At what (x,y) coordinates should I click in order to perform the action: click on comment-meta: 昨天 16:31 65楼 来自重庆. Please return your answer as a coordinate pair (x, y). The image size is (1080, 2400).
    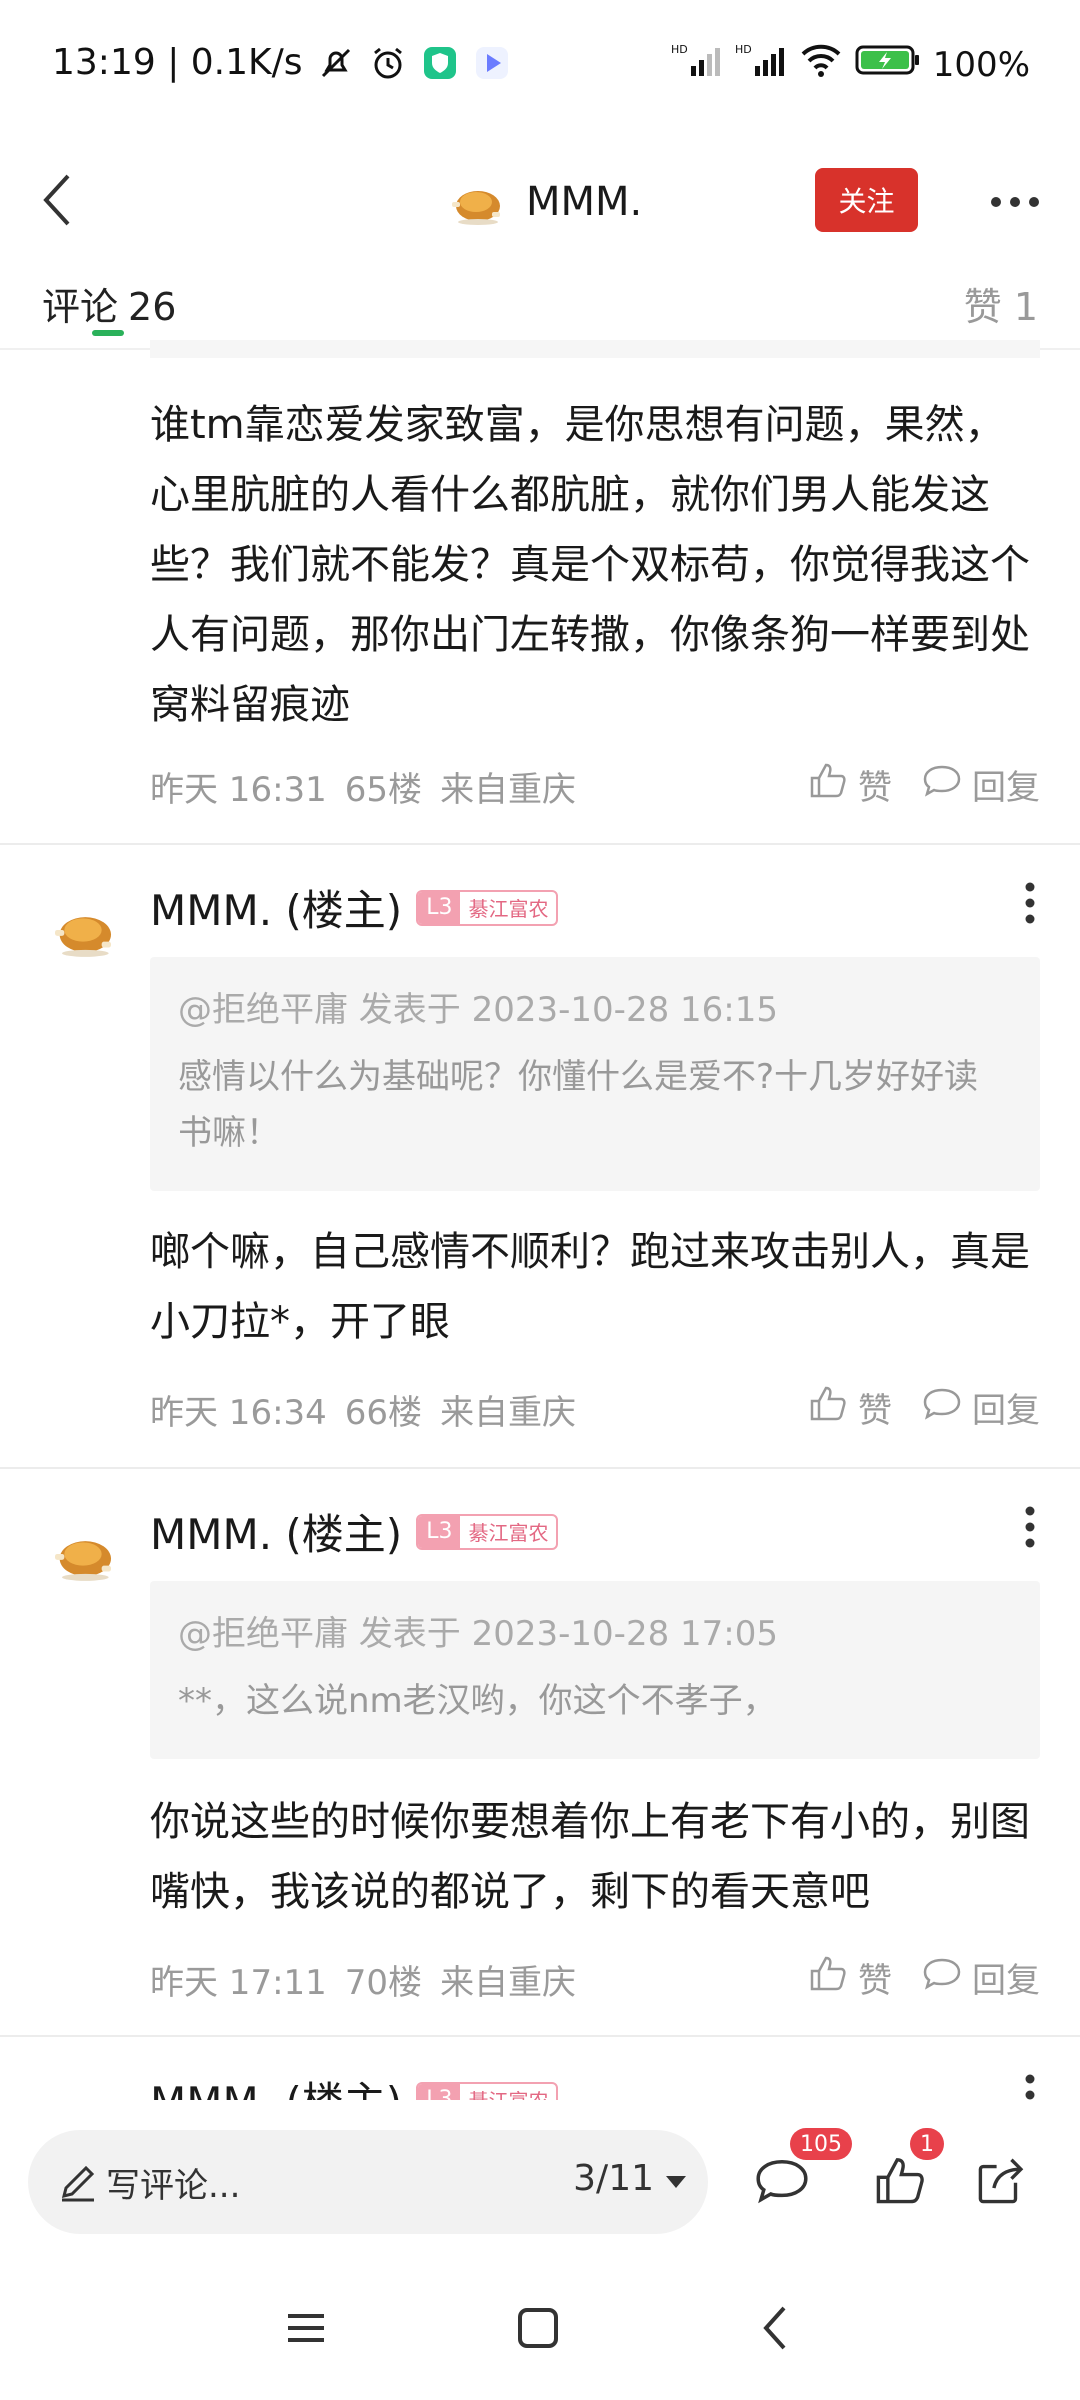
    Looking at the image, I should click on (363, 786).